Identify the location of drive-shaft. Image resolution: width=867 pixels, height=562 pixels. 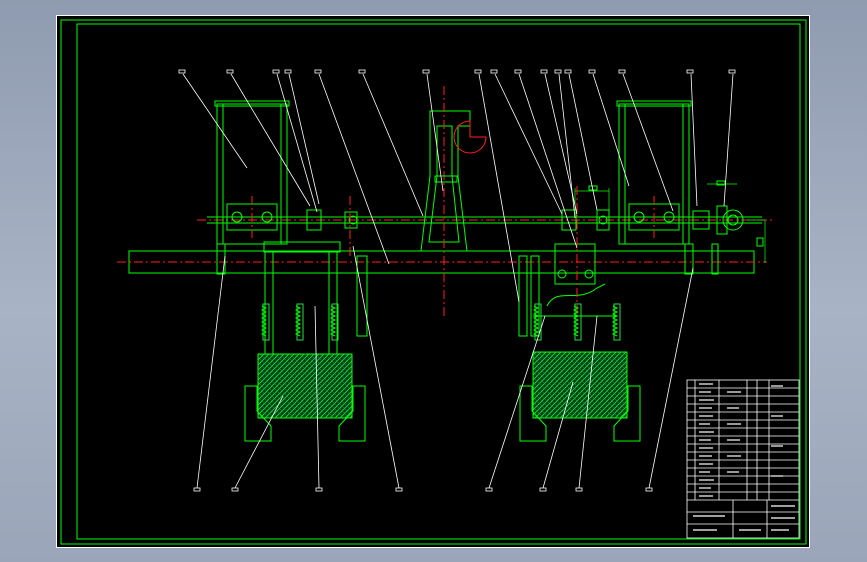
(484, 220).